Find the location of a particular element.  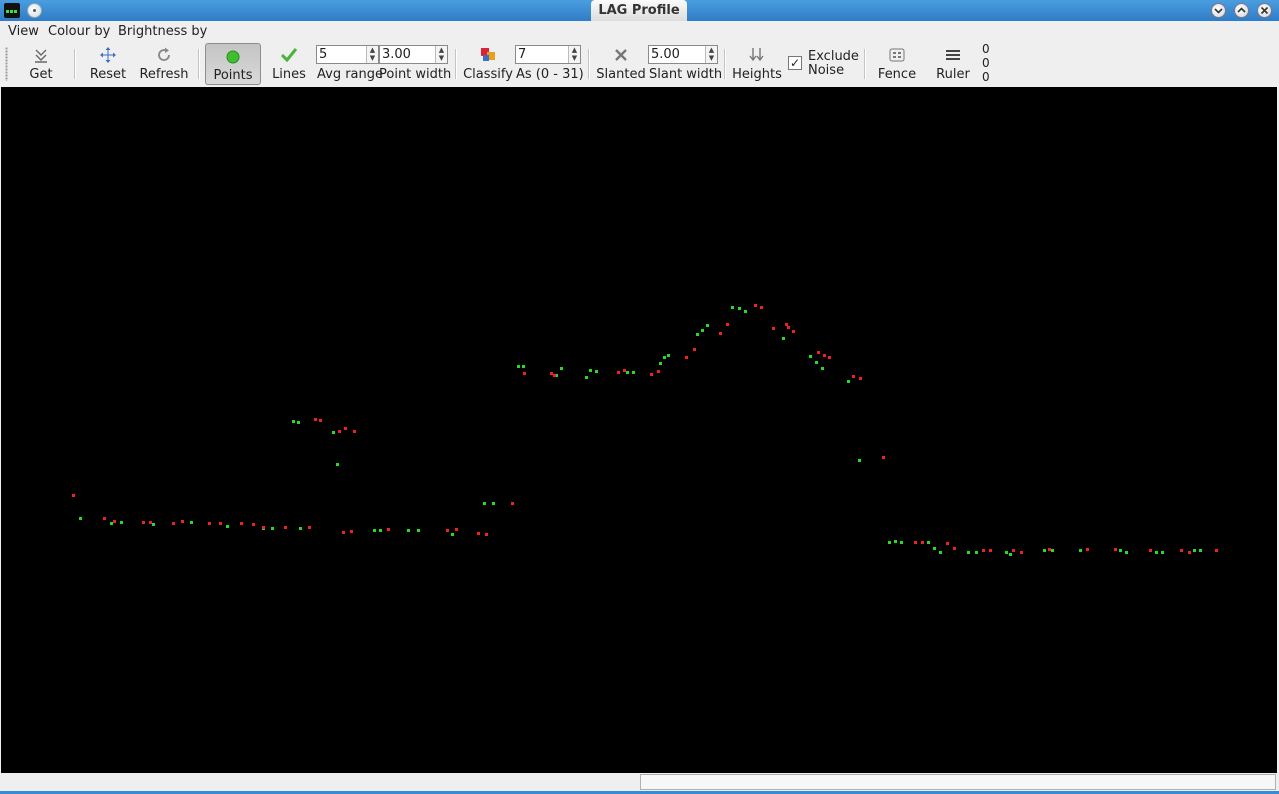

slant-width-spinbox: 5.00 ▲ ▼ is located at coordinates (683, 54).